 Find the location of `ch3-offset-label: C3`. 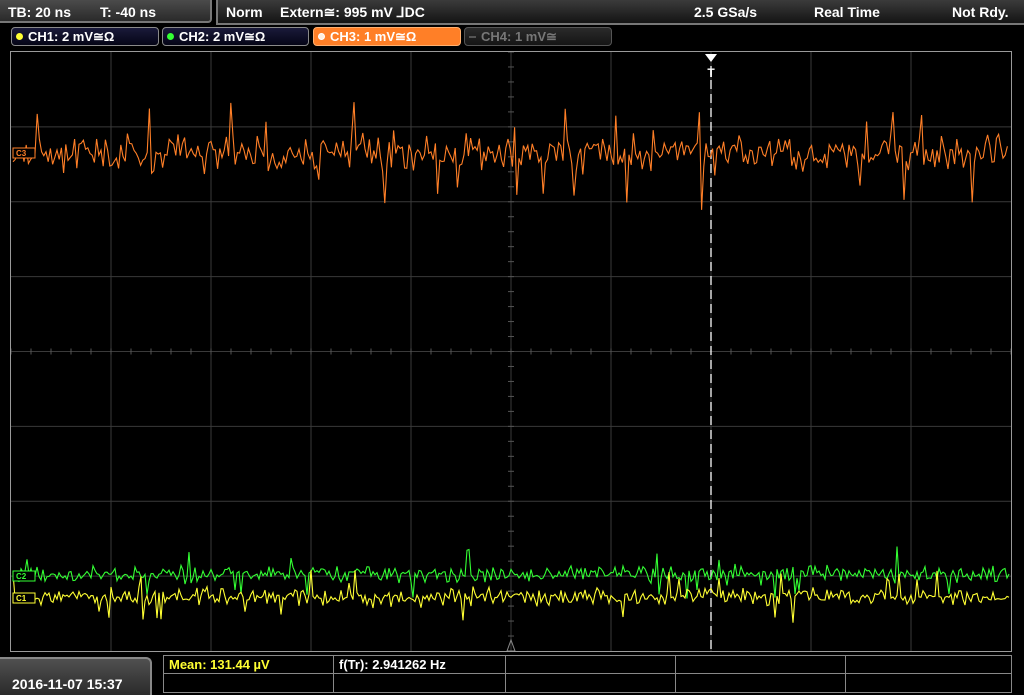

ch3-offset-label: C3 is located at coordinates (21, 153).